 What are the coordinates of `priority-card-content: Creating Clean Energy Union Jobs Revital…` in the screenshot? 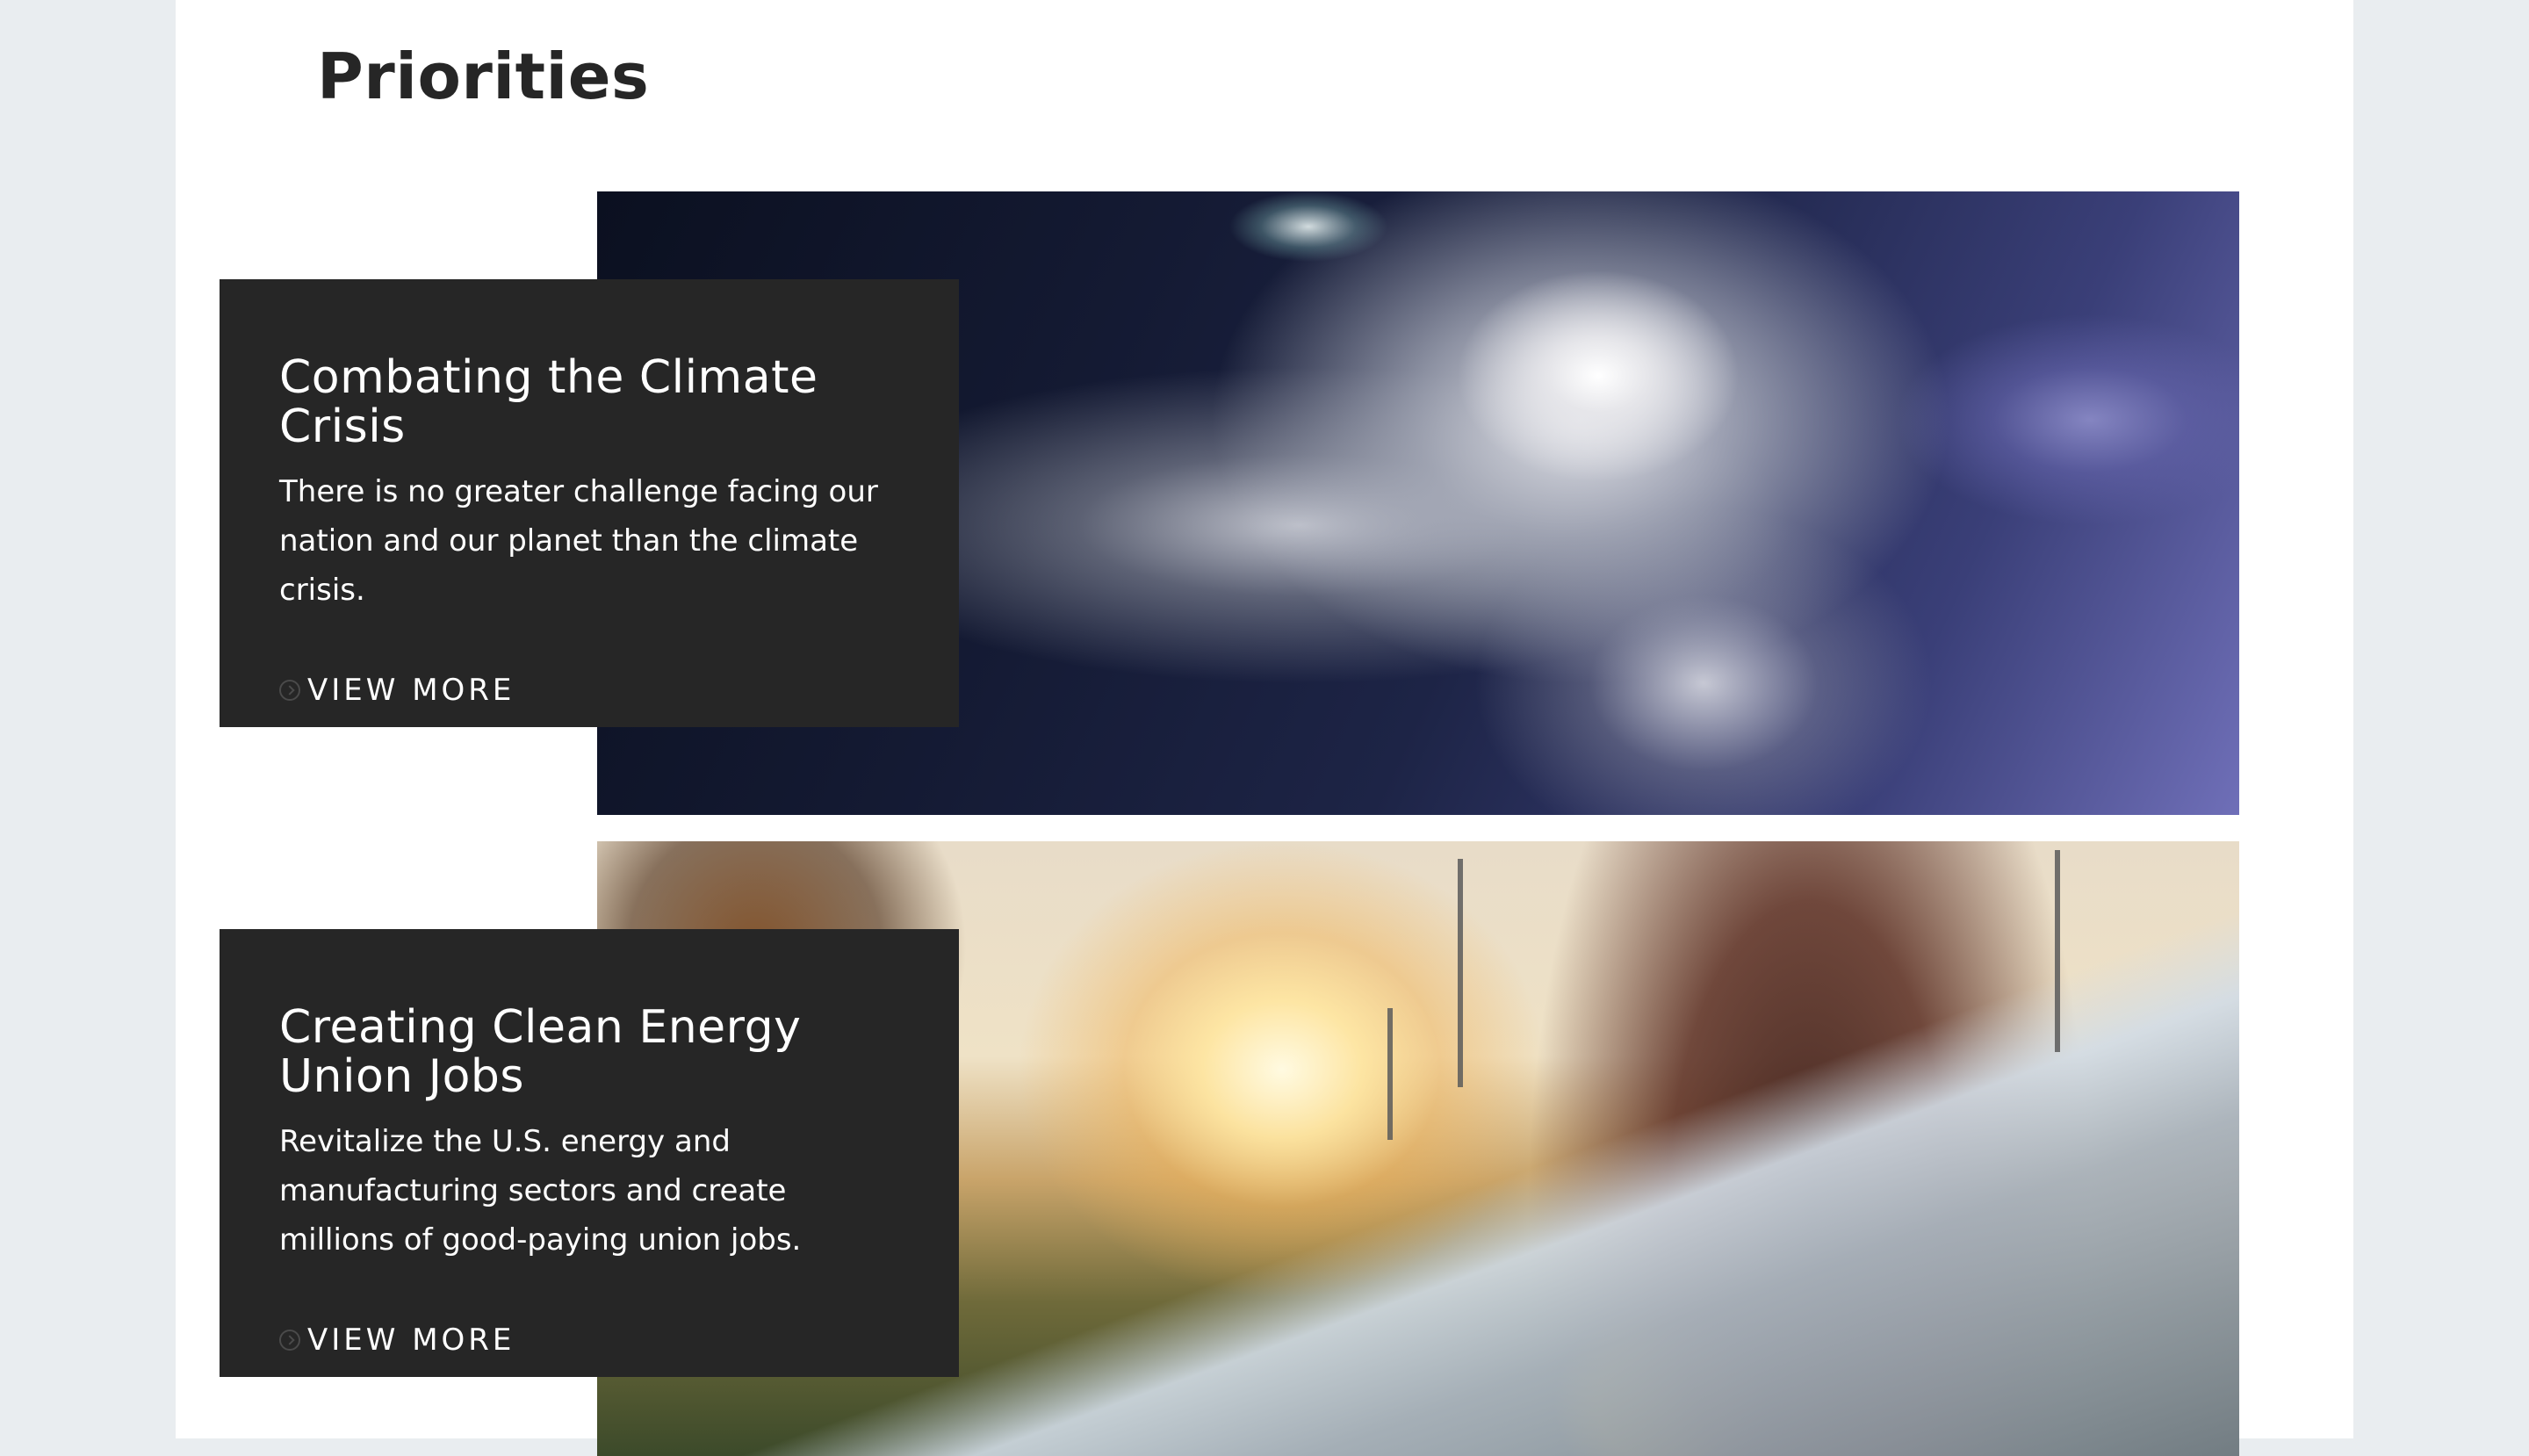 It's located at (589, 1153).